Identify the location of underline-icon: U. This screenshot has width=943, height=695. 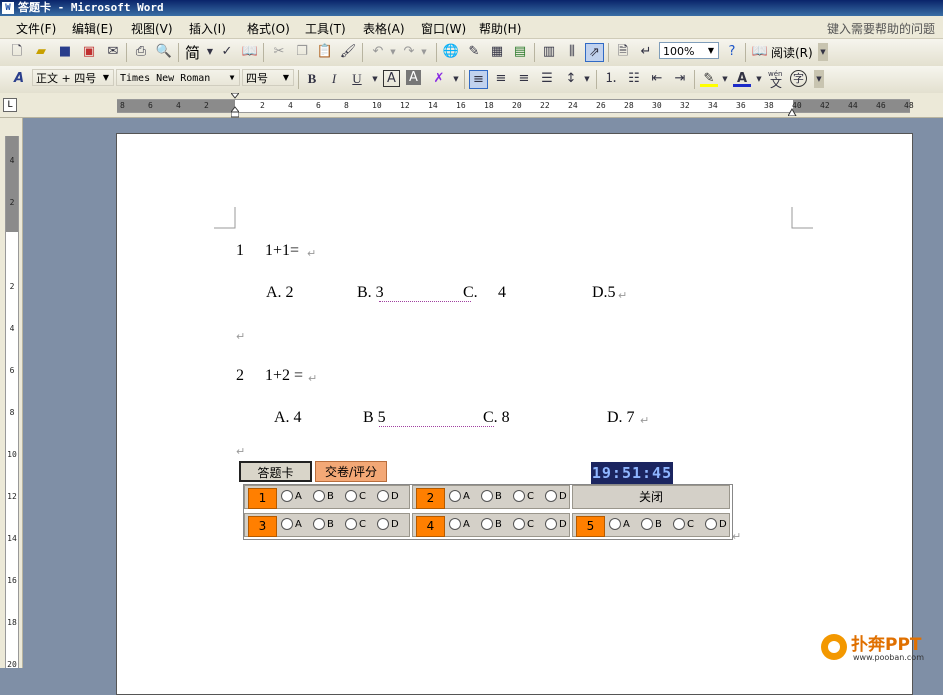
(357, 79).